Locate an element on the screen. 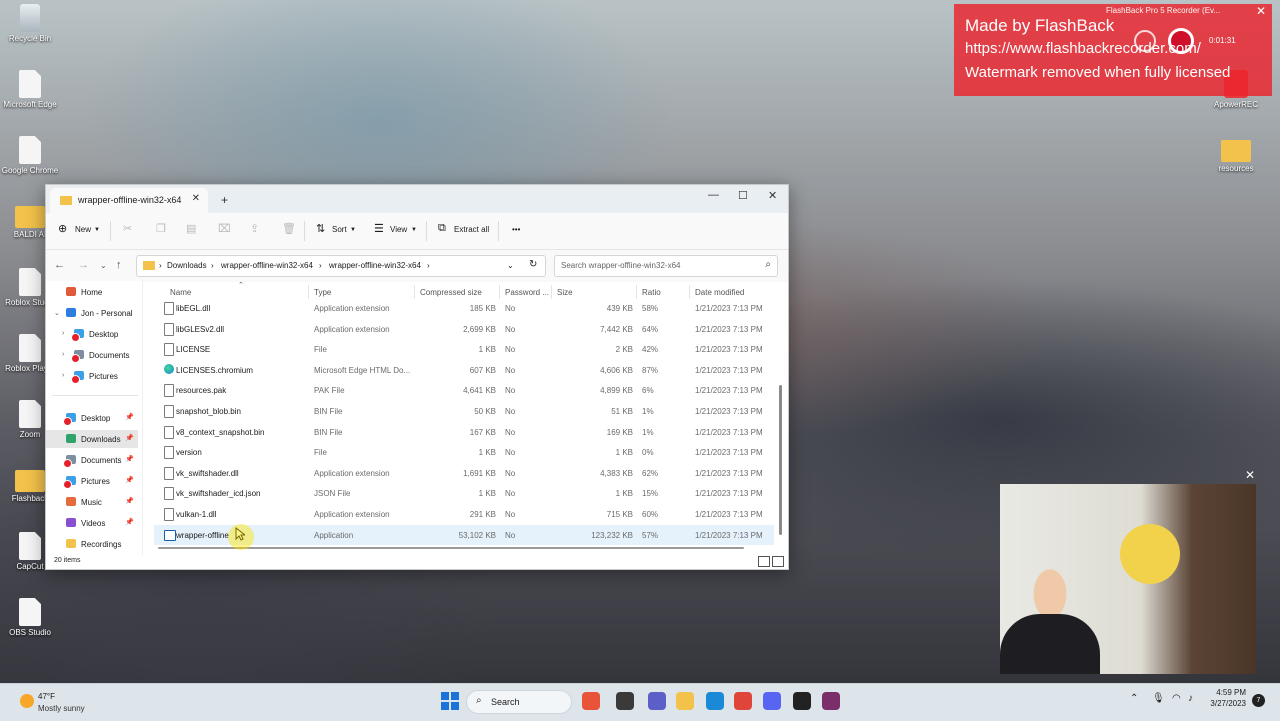 This screenshot has width=1280, height=721. recorder-close-icon: ✕ is located at coordinates (1261, 11).